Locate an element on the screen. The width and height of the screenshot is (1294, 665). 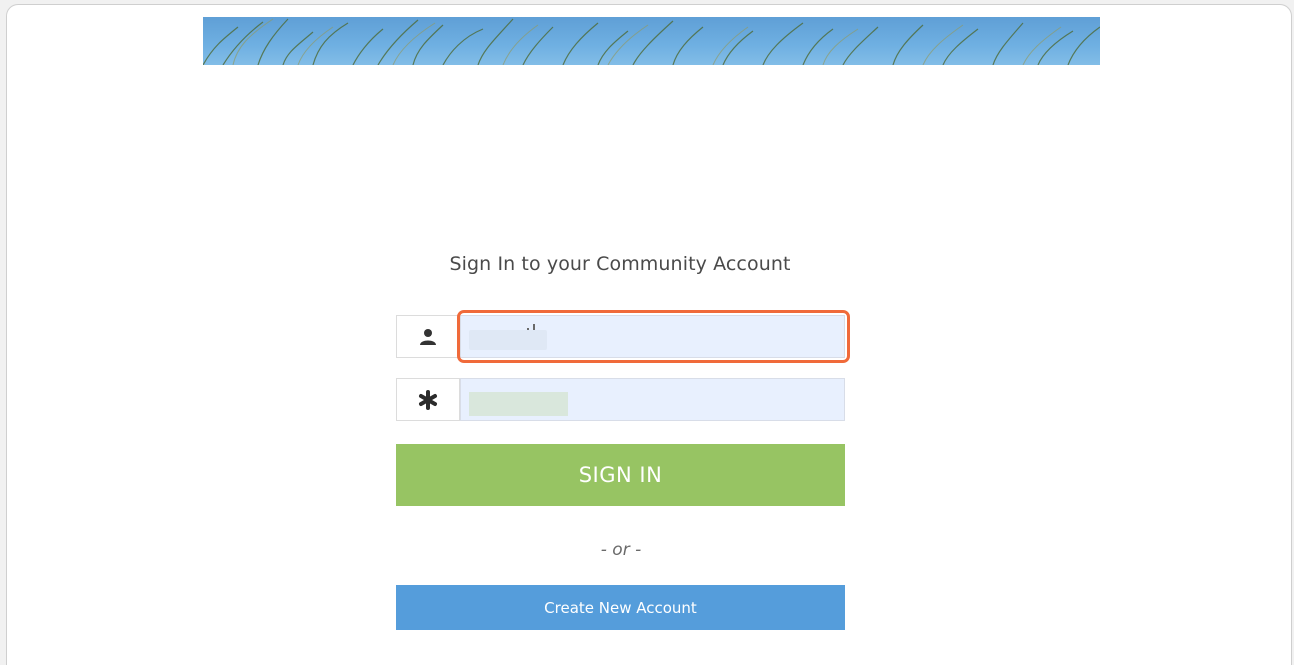
header-banner-image is located at coordinates (651, 41).